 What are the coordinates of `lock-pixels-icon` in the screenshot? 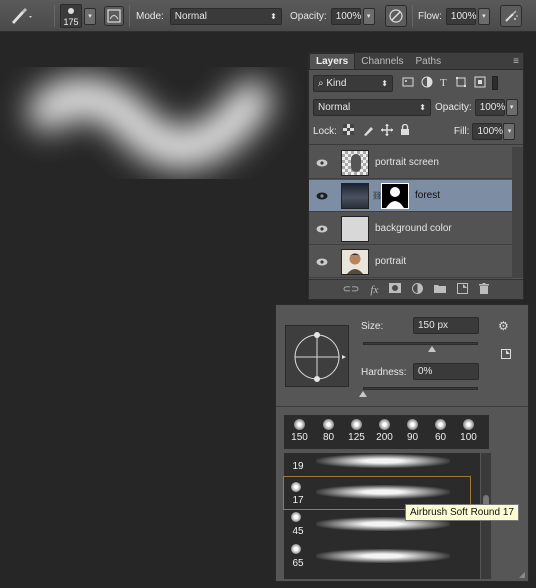 It's located at (368, 131).